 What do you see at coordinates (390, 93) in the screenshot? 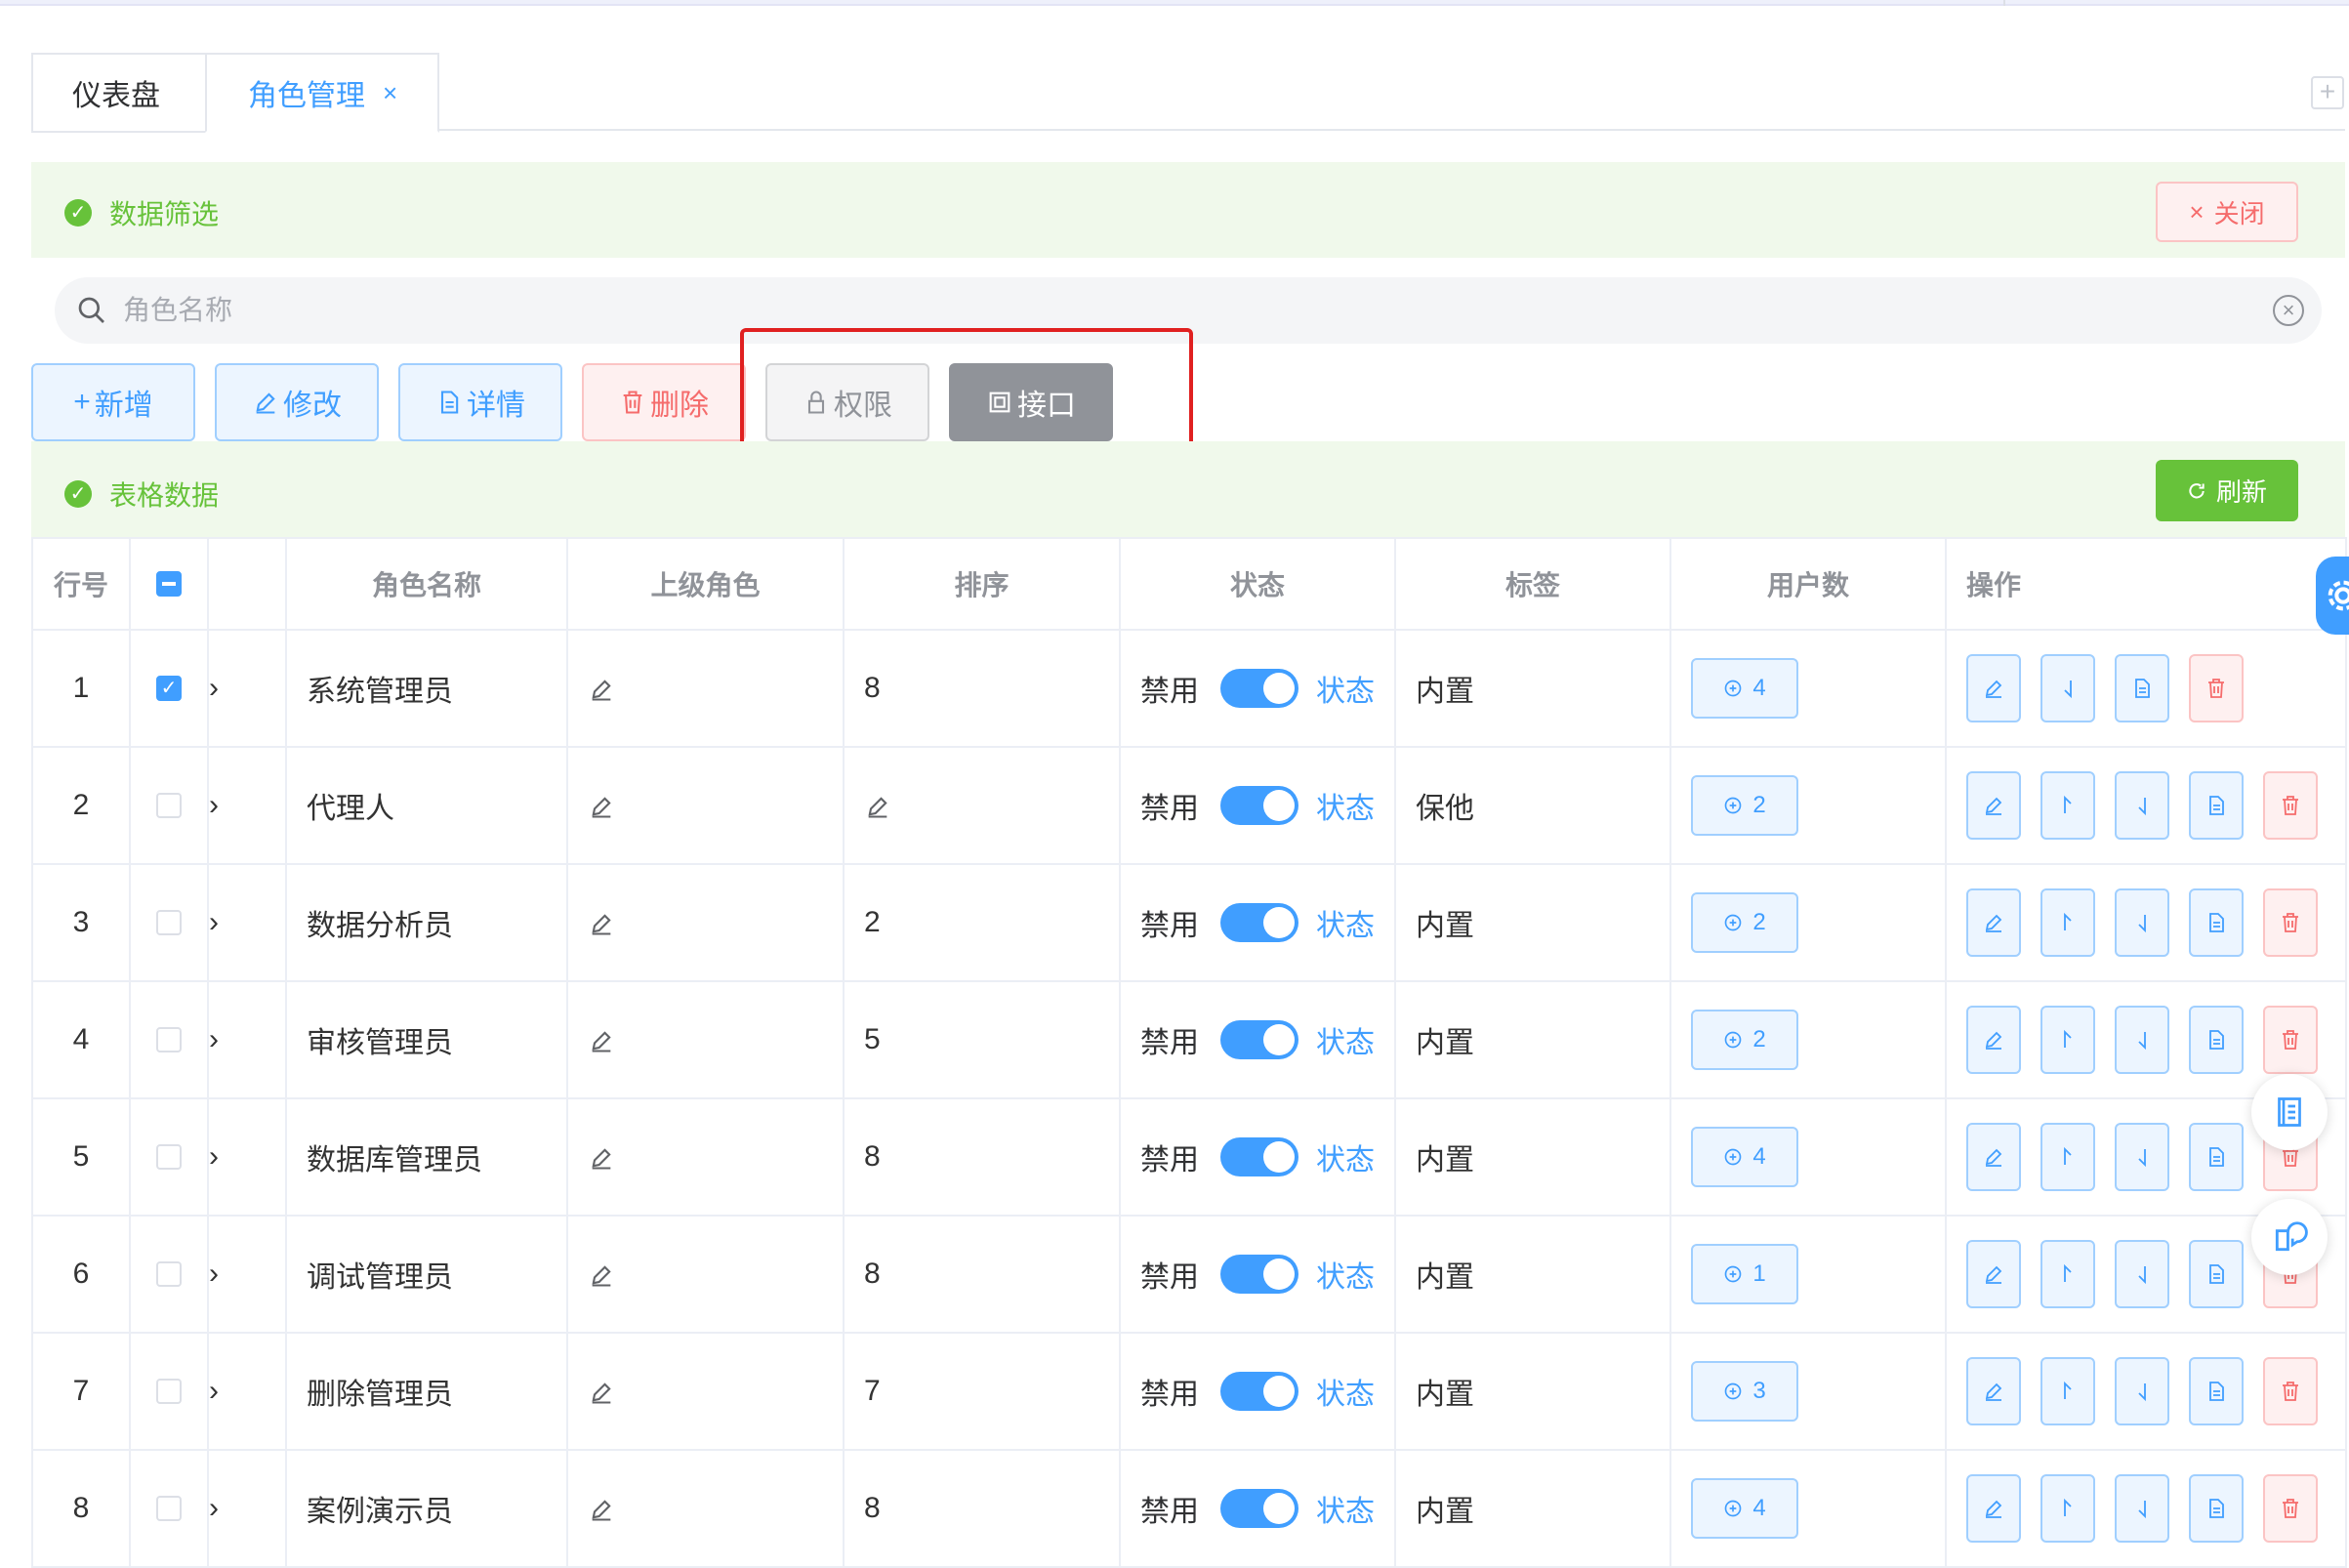
I see `tab-close-icon: ×` at bounding box center [390, 93].